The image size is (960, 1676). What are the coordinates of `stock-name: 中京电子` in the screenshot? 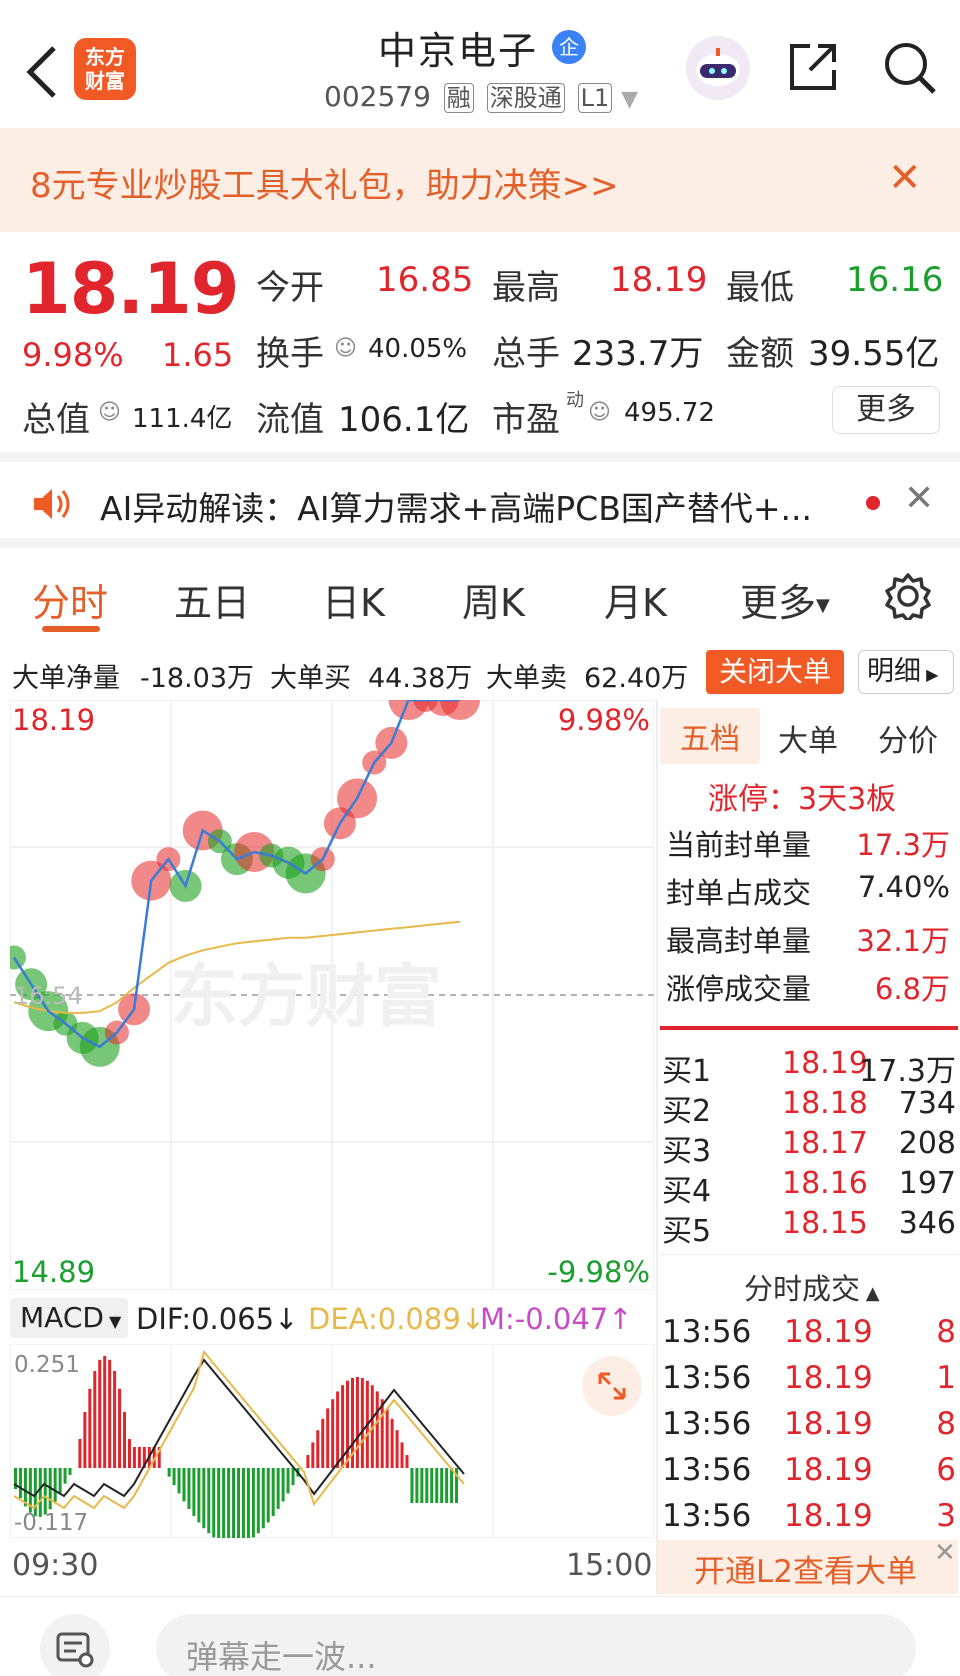 It's located at (458, 51).